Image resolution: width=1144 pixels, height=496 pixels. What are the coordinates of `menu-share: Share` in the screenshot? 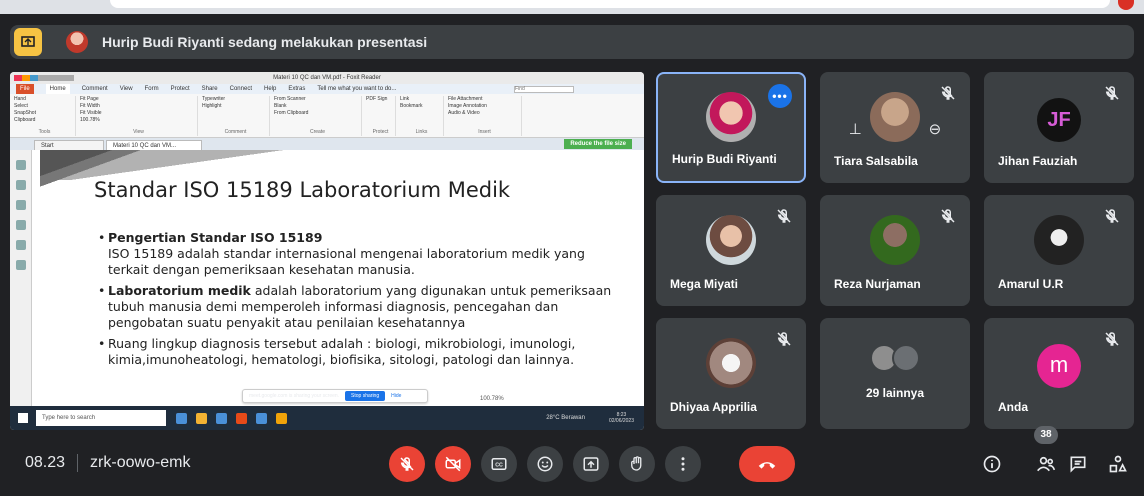 It's located at (210, 89).